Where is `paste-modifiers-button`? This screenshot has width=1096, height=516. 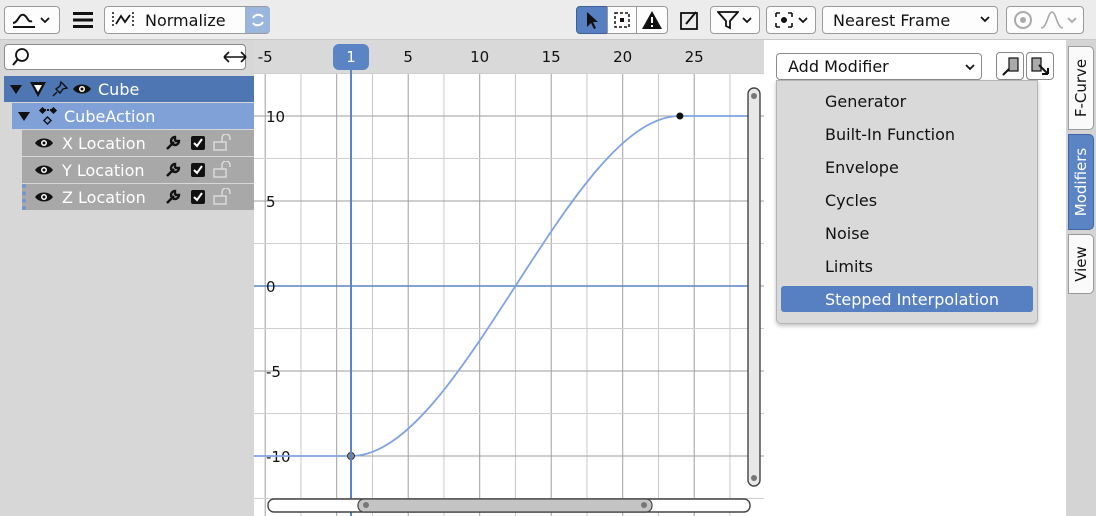
paste-modifiers-button is located at coordinates (1040, 66).